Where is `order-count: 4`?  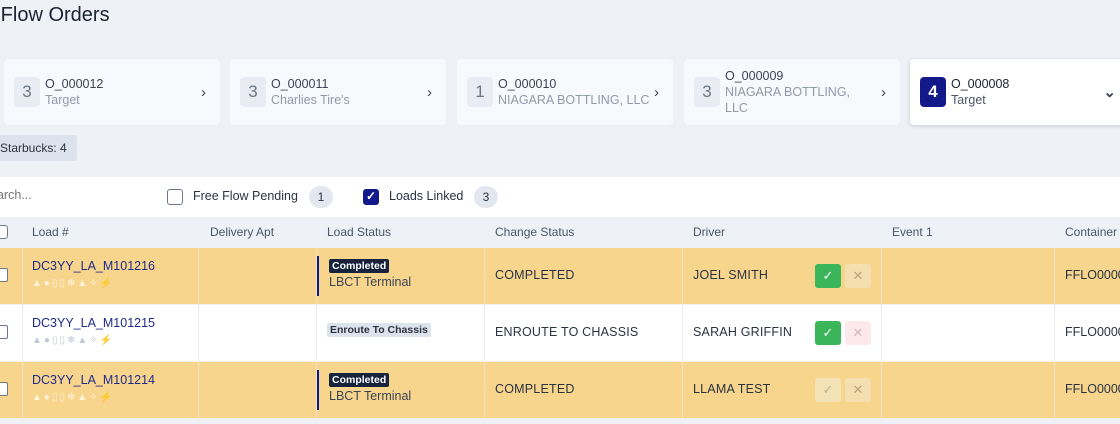 order-count: 4 is located at coordinates (933, 92).